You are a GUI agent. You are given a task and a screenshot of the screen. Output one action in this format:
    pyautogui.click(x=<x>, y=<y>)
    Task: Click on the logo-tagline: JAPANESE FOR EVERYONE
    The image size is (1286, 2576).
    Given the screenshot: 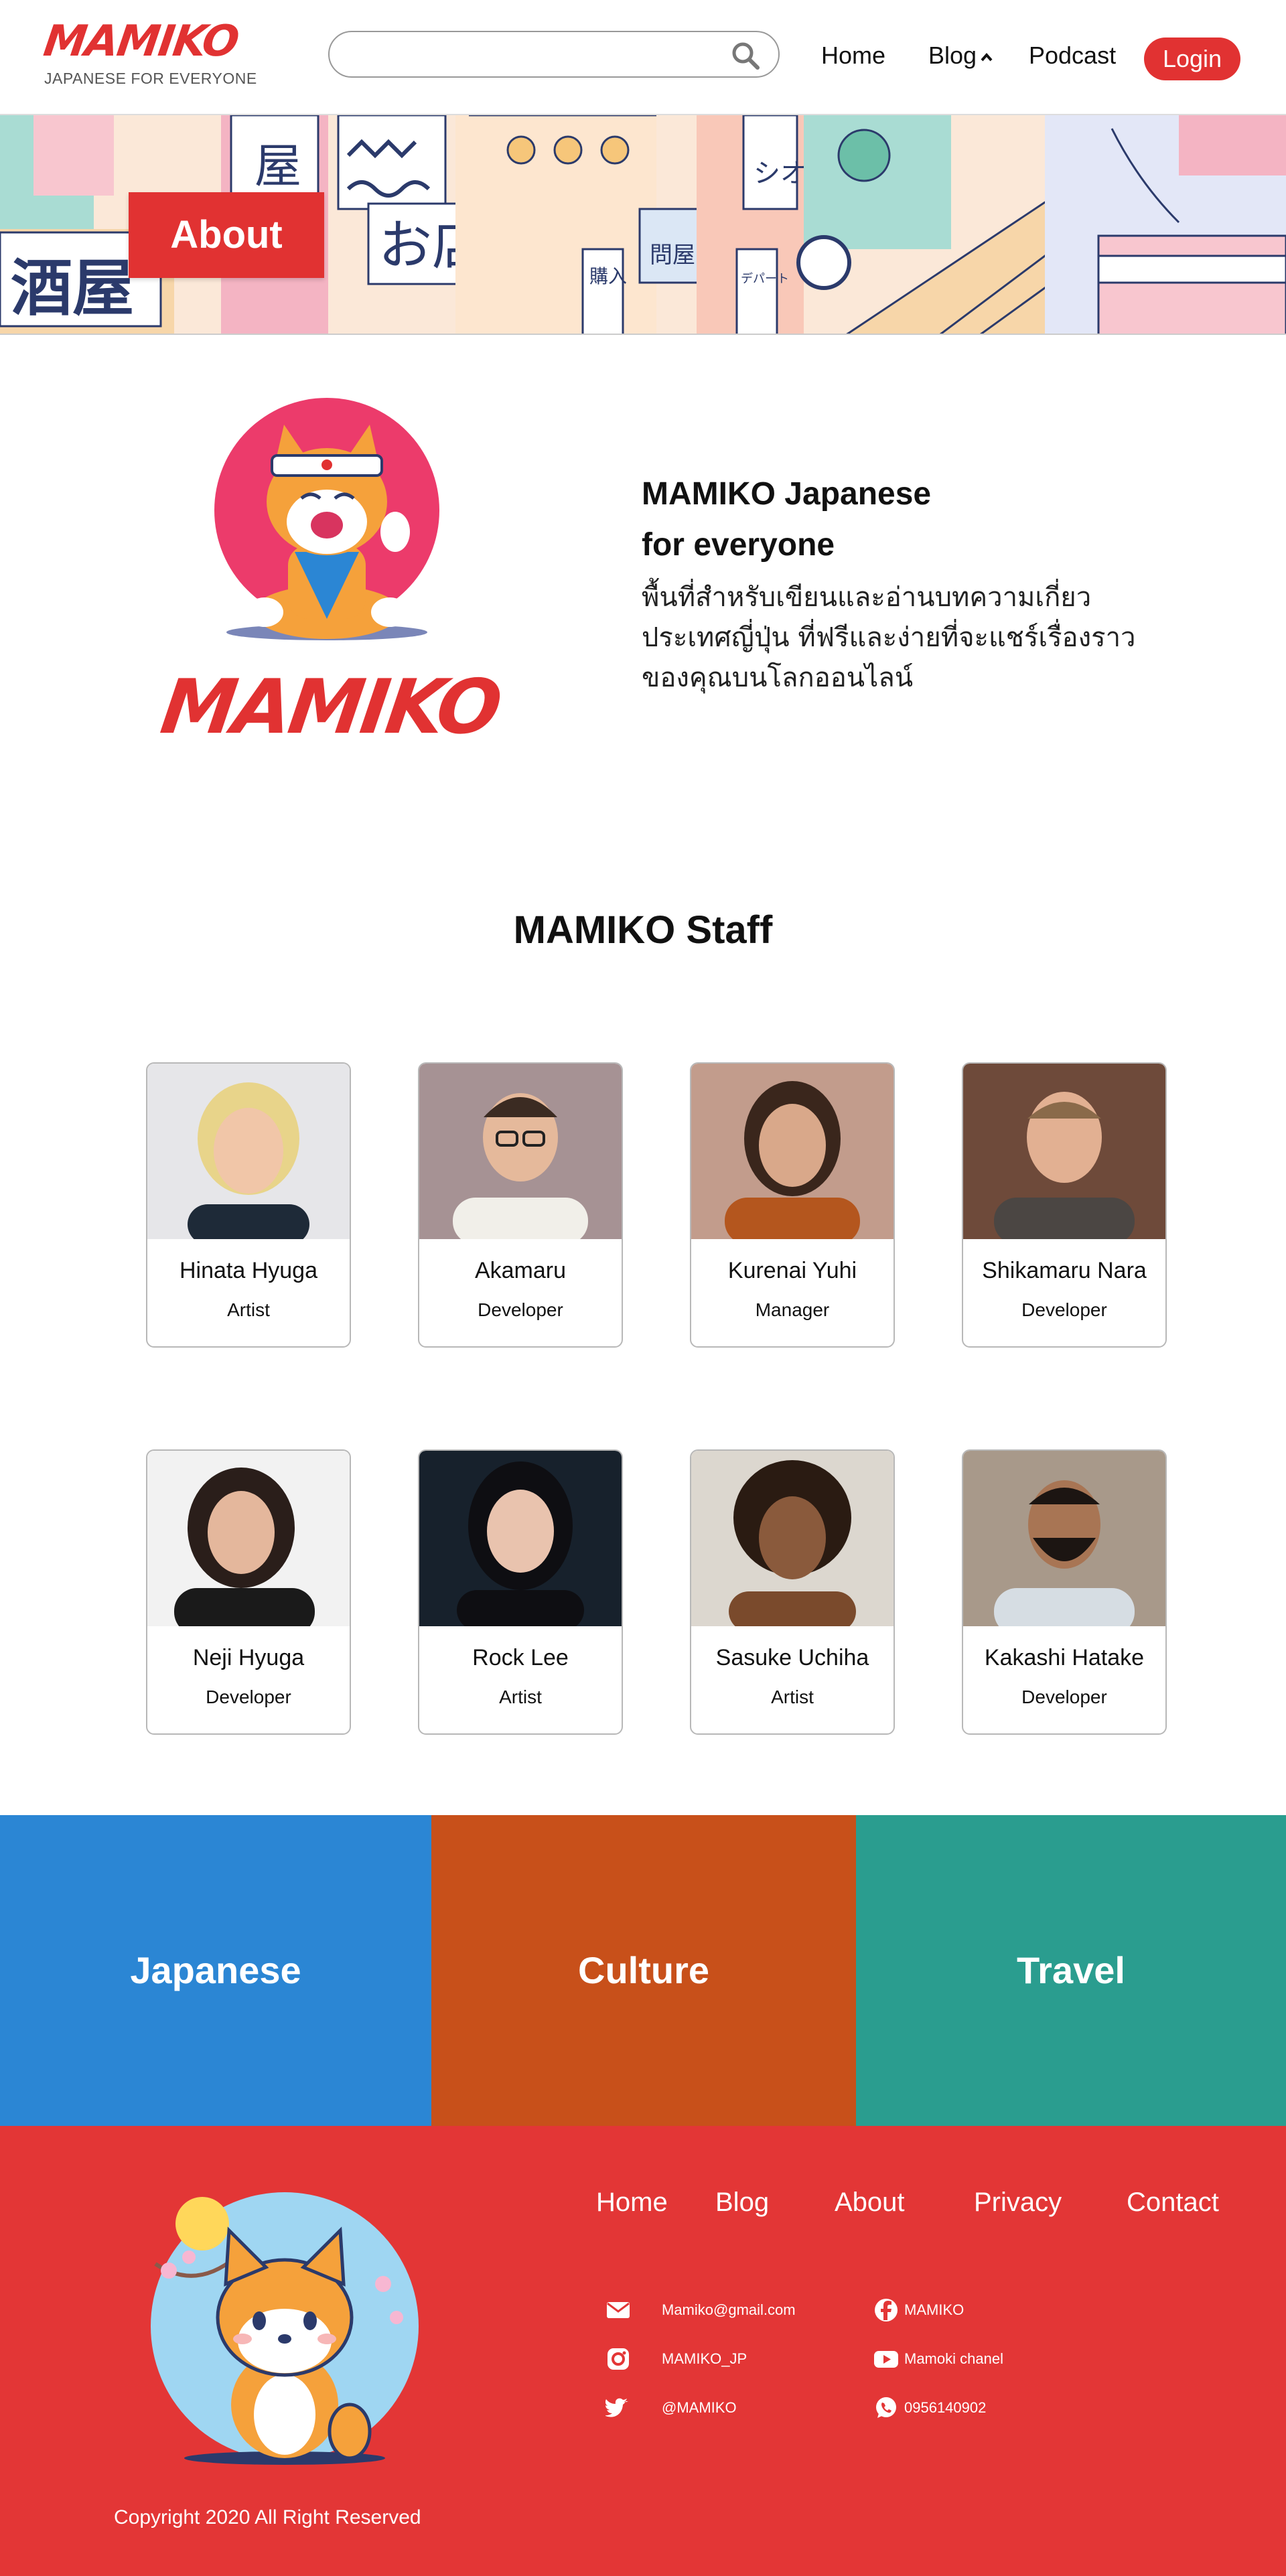 What is the action you would take?
    pyautogui.click(x=150, y=78)
    